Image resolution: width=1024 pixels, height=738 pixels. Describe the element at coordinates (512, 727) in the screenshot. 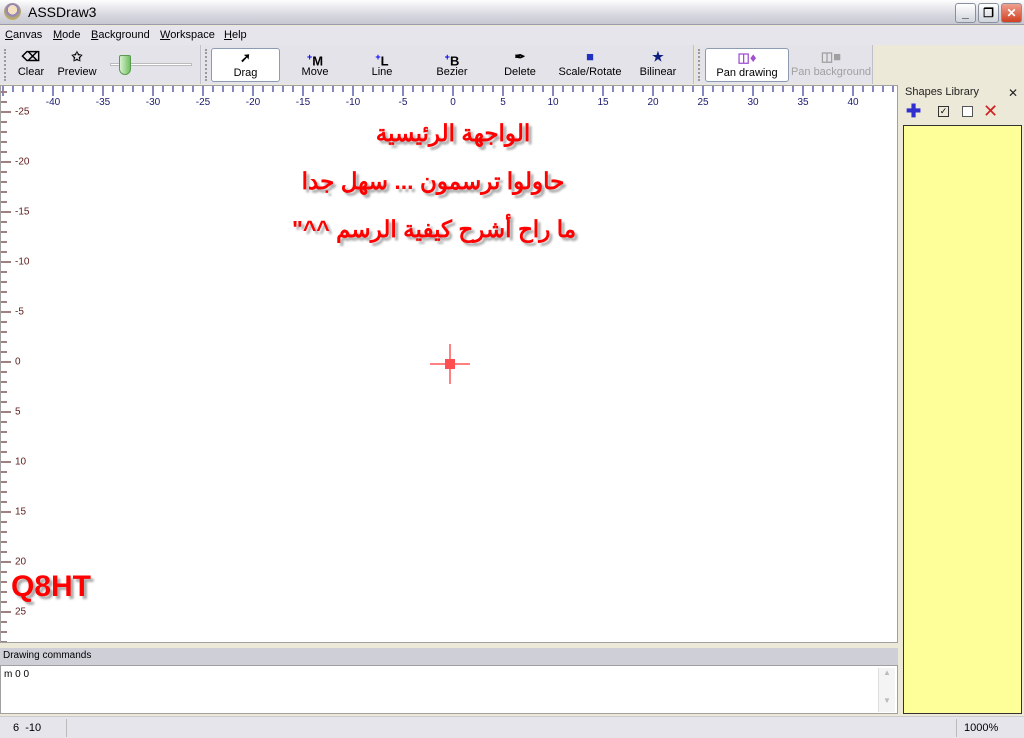

I see `status-bar: 6 -10 1000%` at that location.